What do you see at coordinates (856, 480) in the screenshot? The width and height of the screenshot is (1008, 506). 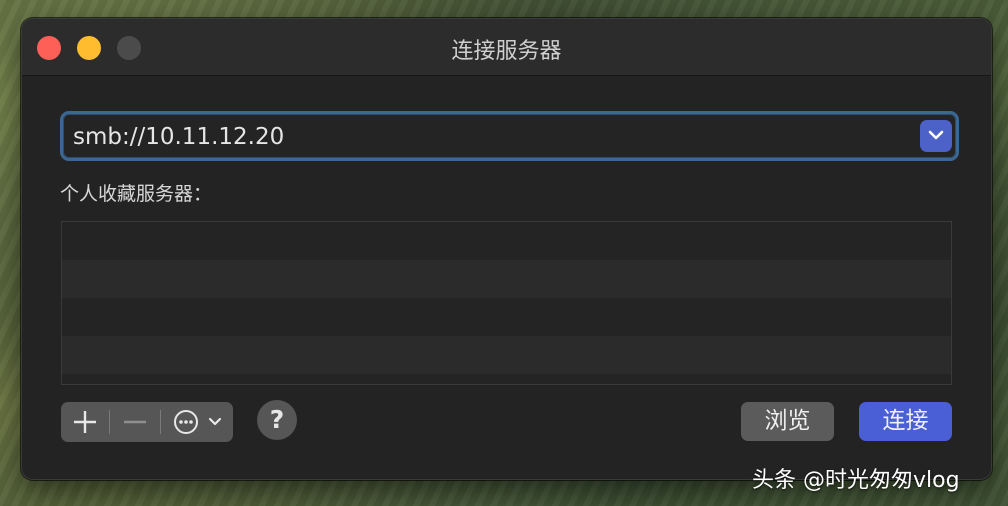 I see `watermark-credit: 头条 @时光匆匆vlog` at bounding box center [856, 480].